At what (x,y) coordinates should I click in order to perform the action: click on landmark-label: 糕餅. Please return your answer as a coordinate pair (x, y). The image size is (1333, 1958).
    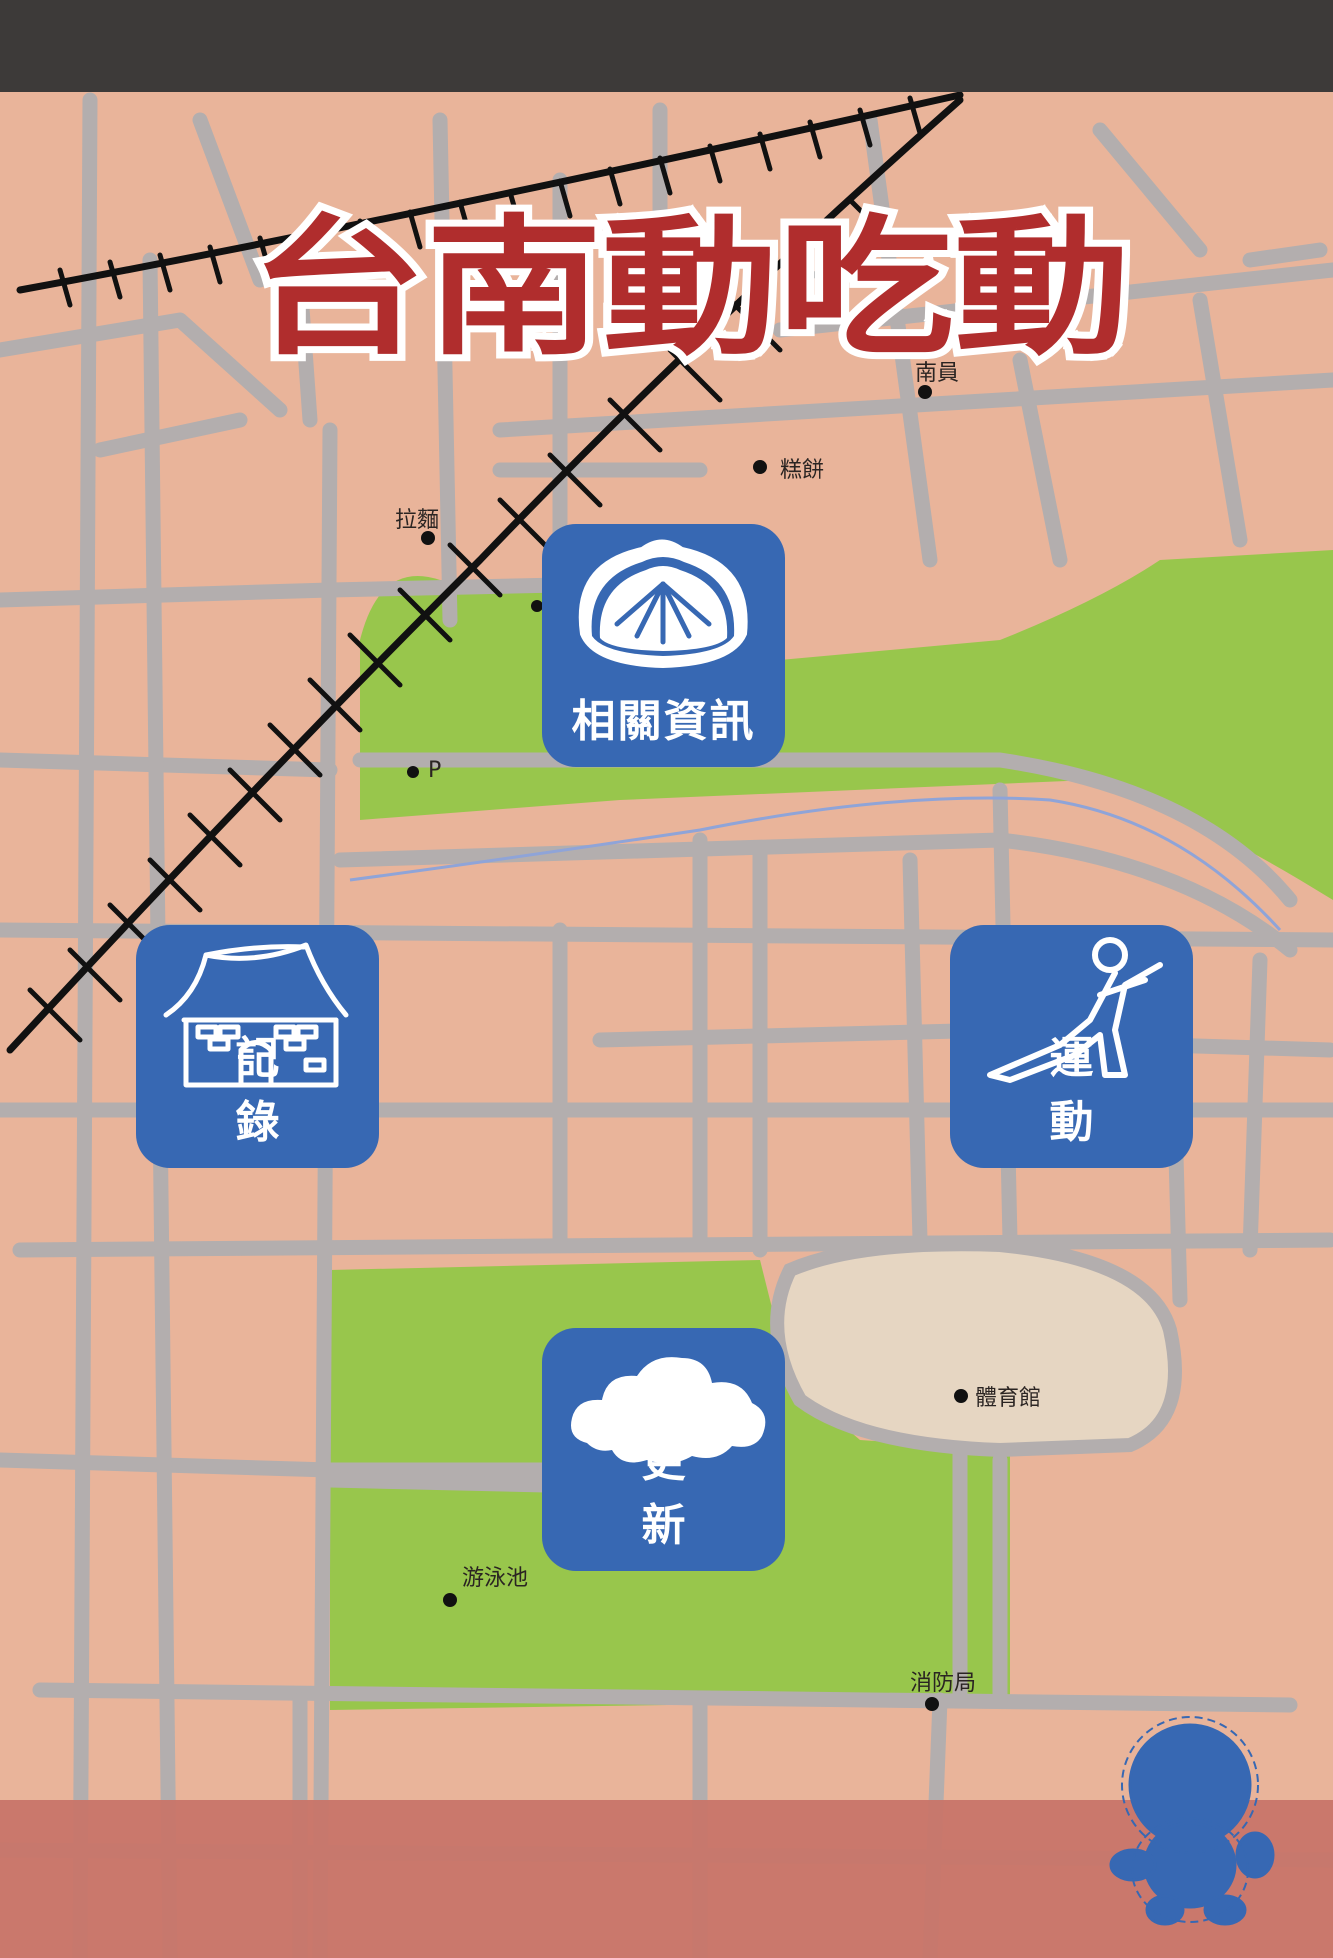
    Looking at the image, I should click on (802, 470).